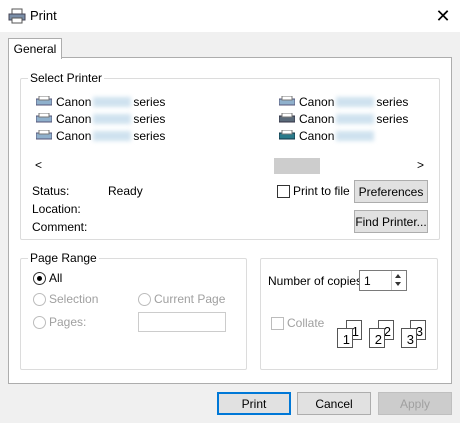  What do you see at coordinates (38, 165) in the screenshot?
I see `scroll-left-button: <` at bounding box center [38, 165].